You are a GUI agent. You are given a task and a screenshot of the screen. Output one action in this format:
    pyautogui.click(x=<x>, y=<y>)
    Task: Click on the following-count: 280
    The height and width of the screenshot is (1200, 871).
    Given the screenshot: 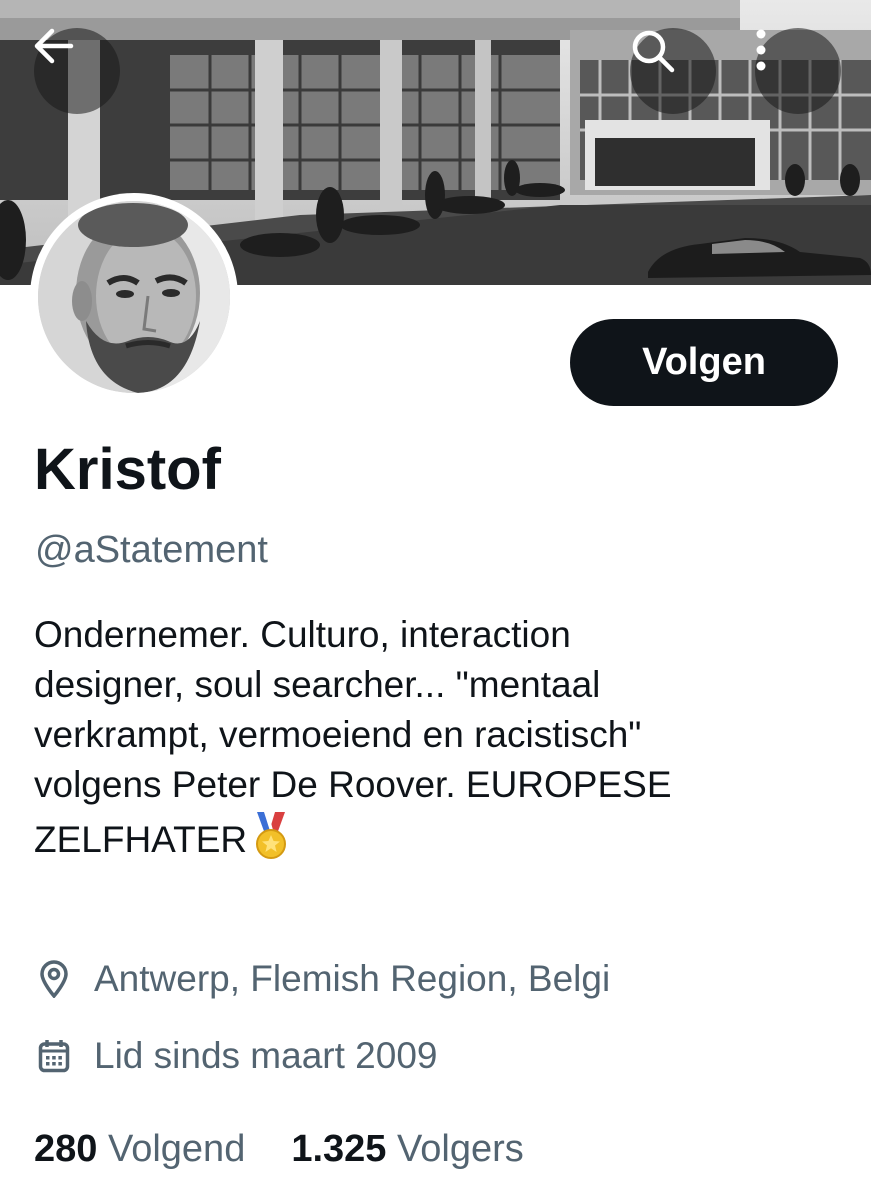 What is the action you would take?
    pyautogui.click(x=66, y=1149)
    